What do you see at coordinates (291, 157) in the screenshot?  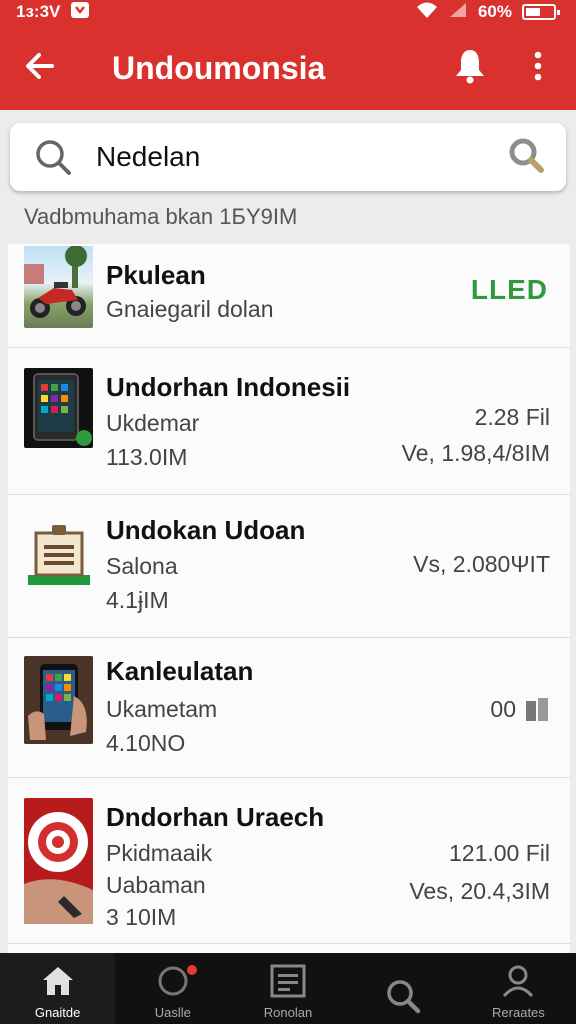 I see `search-input` at bounding box center [291, 157].